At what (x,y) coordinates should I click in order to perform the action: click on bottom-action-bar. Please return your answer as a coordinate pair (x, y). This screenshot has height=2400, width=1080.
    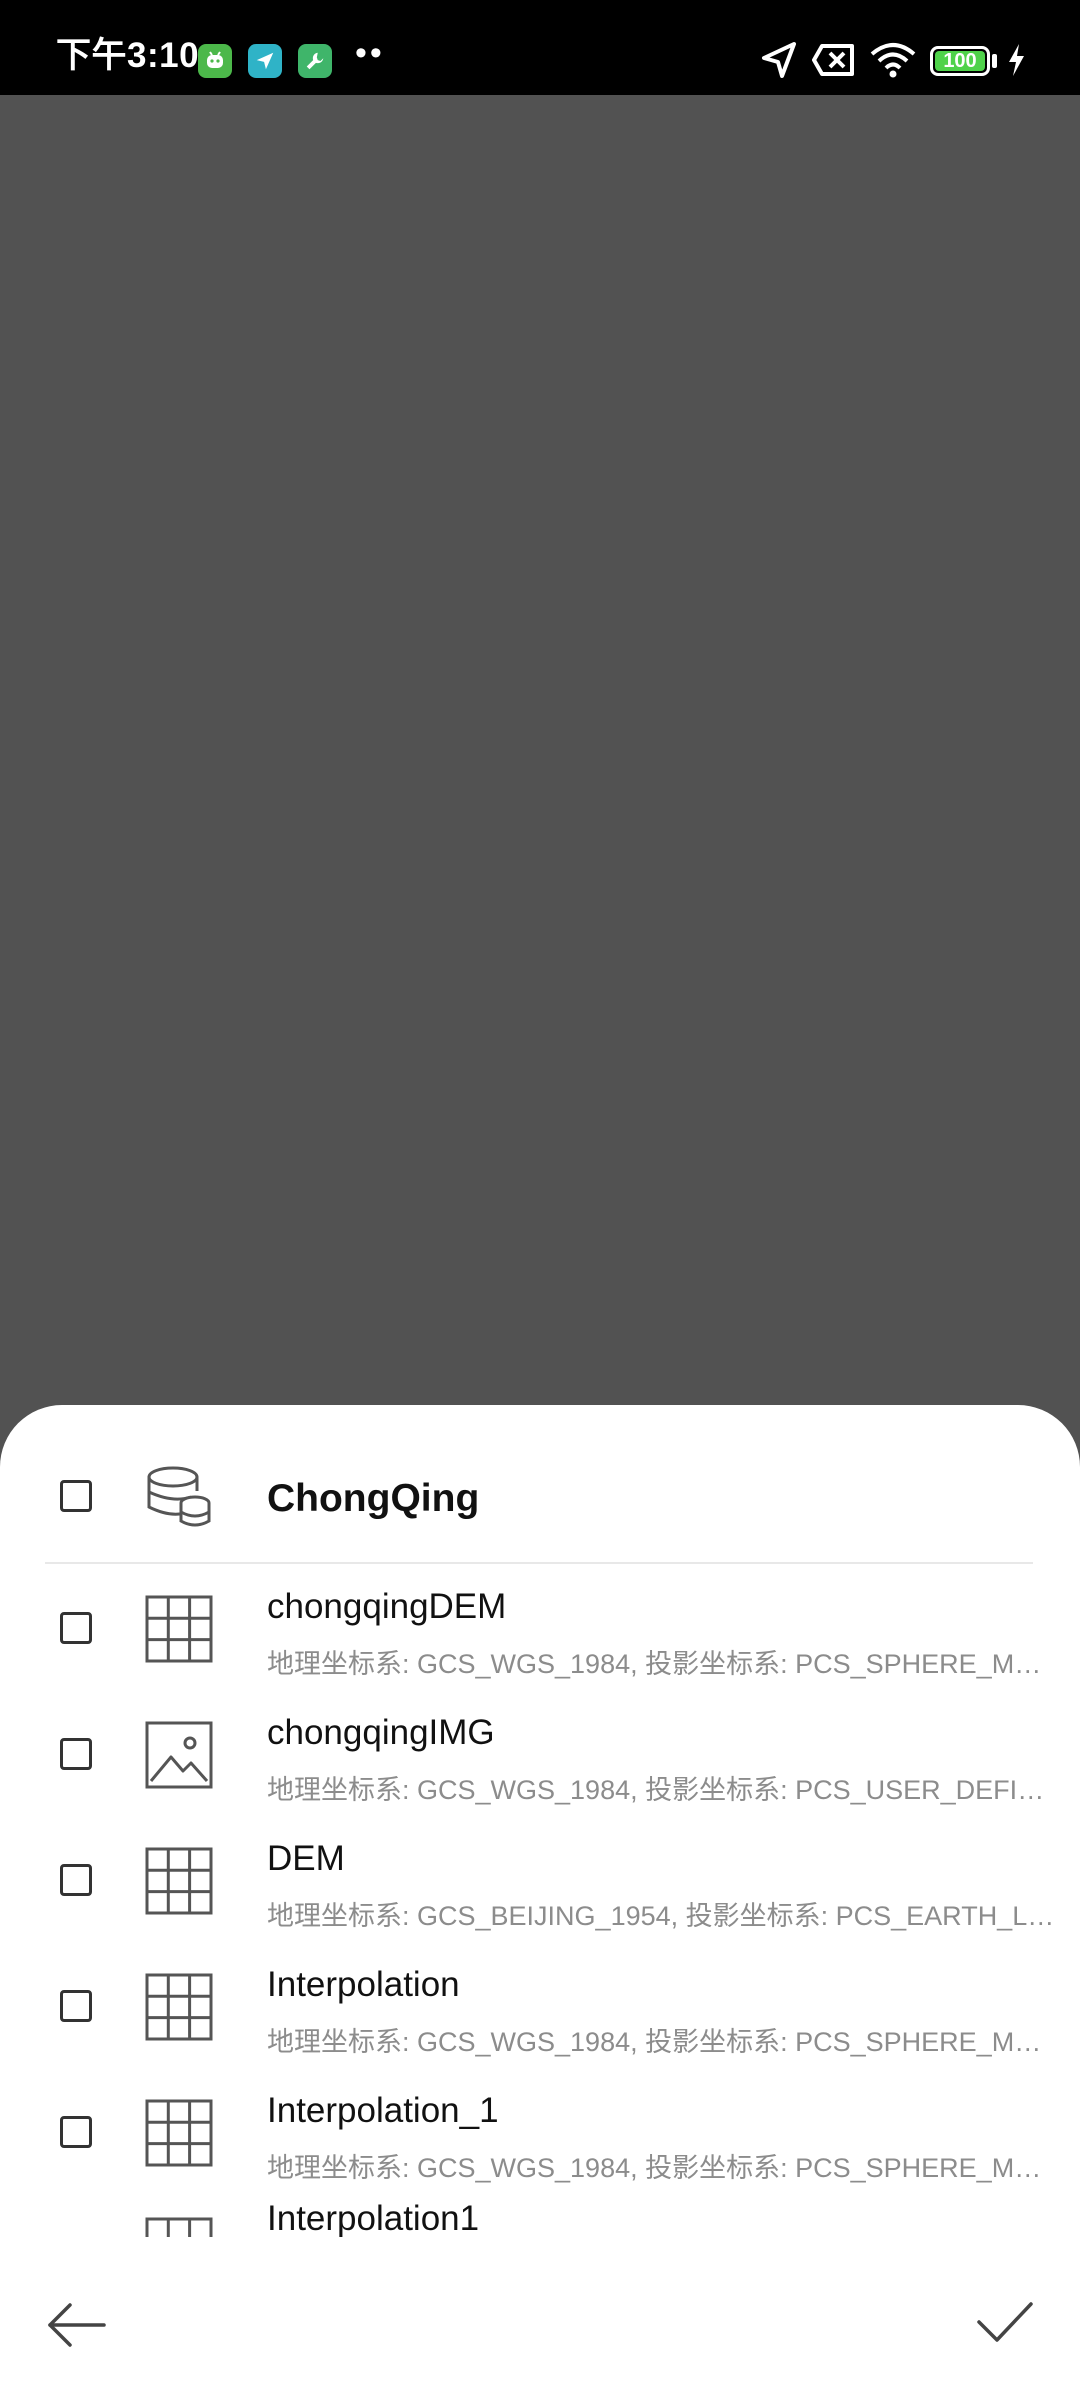
    Looking at the image, I should click on (540, 2325).